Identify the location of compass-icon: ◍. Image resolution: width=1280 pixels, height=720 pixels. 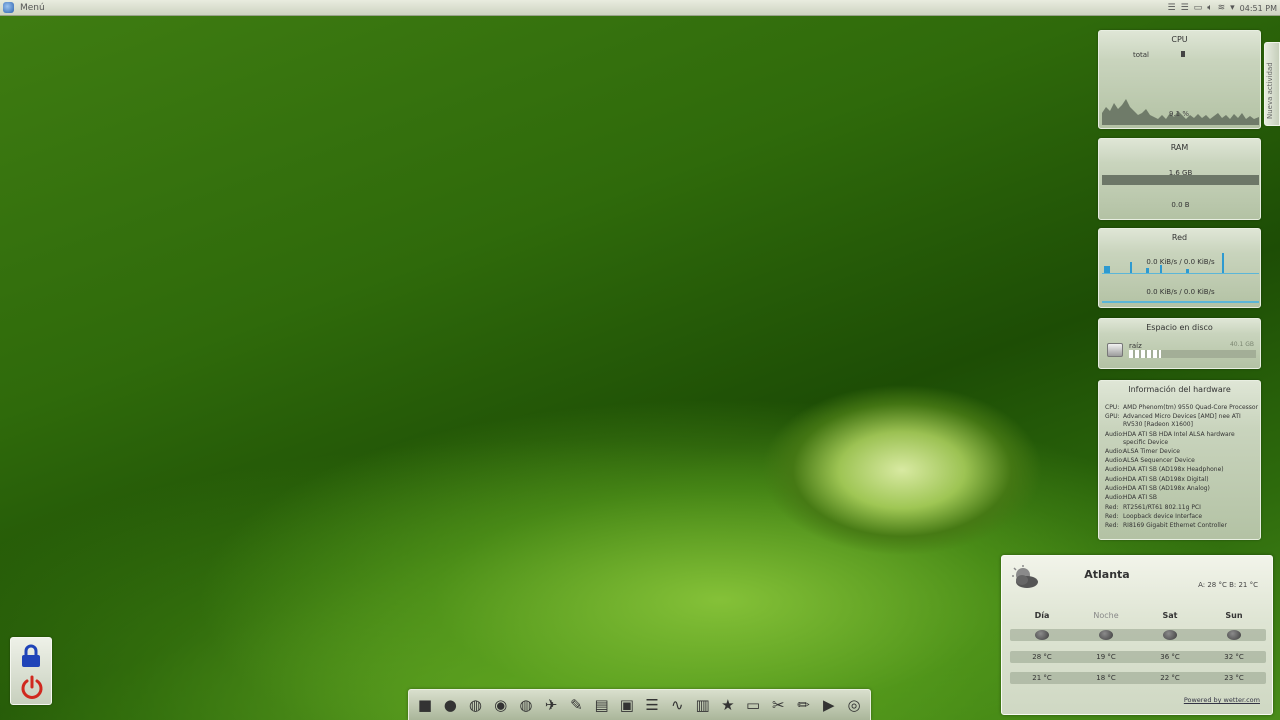
(475, 704).